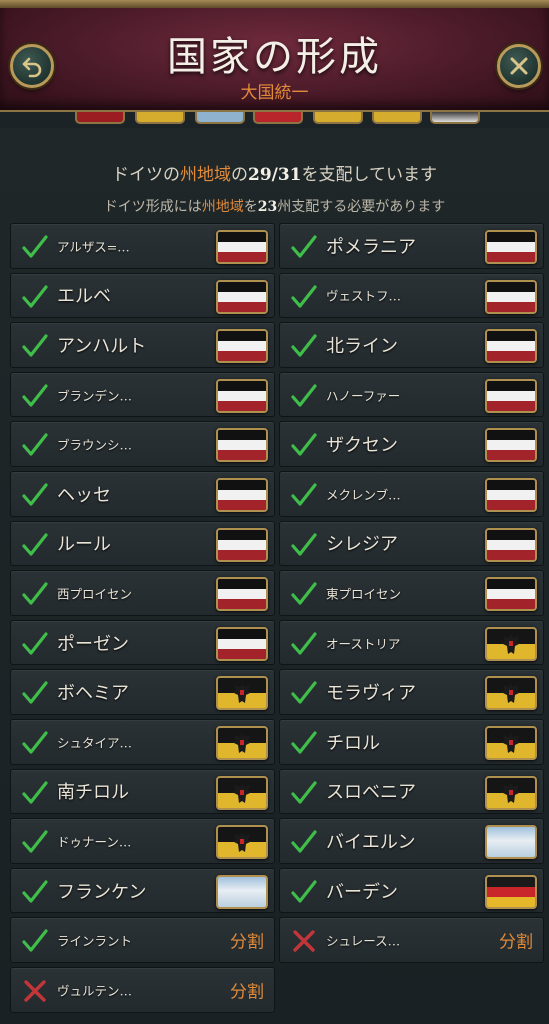 The width and height of the screenshot is (549, 1024). Describe the element at coordinates (362, 346) in the screenshot. I see `state-name: 北ライン` at that location.